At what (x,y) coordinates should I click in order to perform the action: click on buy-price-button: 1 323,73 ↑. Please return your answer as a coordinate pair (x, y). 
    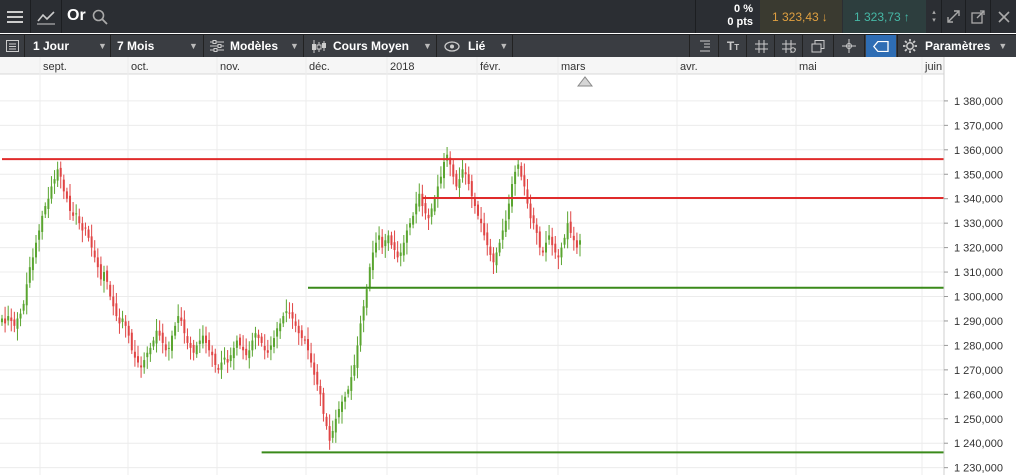
    Looking at the image, I should click on (884, 16).